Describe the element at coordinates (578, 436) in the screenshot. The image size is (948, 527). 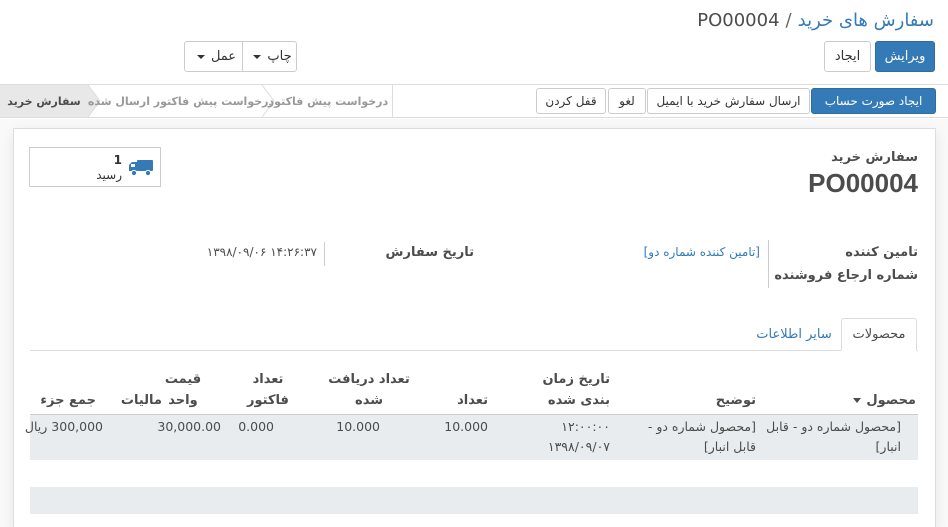
I see `cell-scheduled-date: ۱۲:۰۰:۰۰ ۱۳۹۸/۰۹/۰۷` at that location.